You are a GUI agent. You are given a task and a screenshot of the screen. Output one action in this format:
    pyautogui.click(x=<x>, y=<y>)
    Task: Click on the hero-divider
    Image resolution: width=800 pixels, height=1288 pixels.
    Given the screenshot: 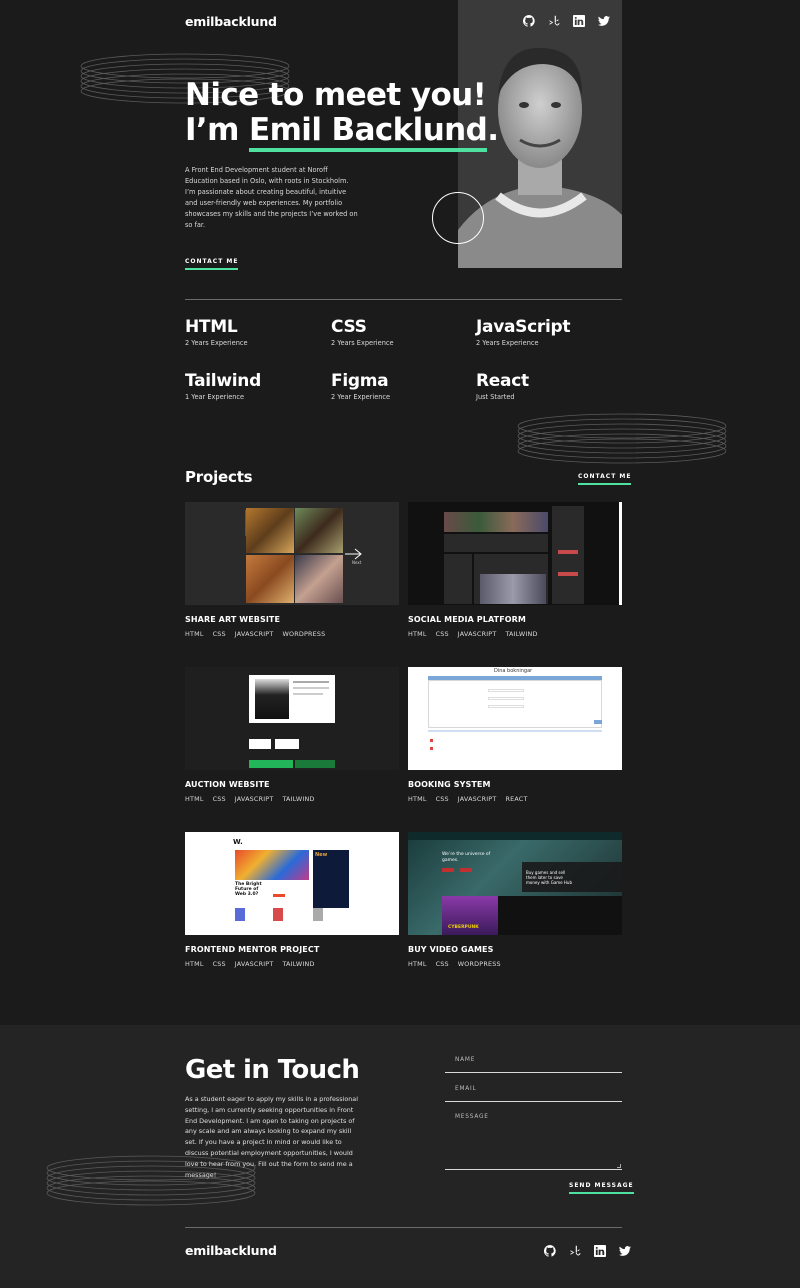 What is the action you would take?
    pyautogui.click(x=403, y=299)
    